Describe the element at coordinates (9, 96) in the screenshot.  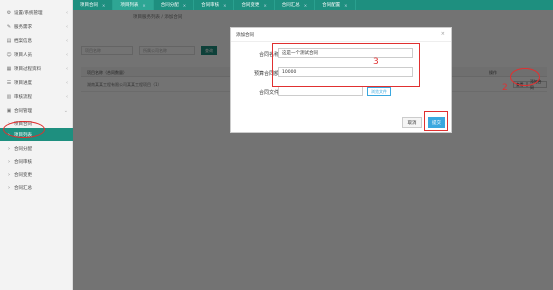
I see `flow-icon: ▥` at that location.